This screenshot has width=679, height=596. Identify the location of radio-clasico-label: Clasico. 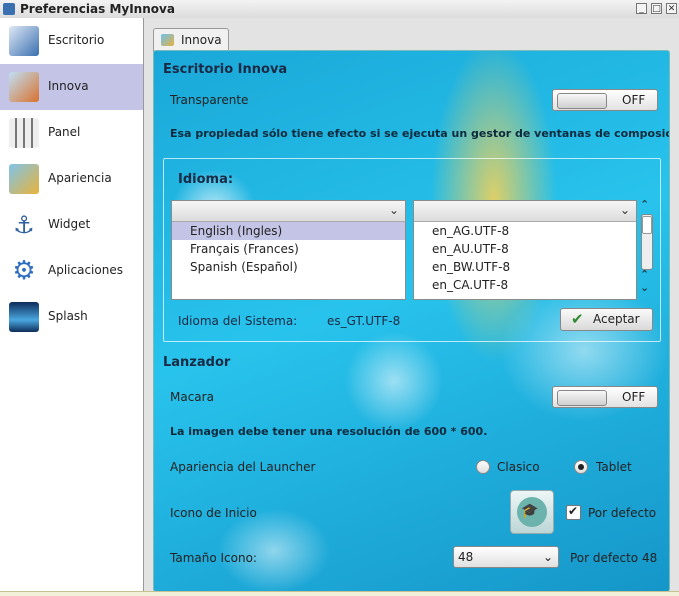
(518, 467).